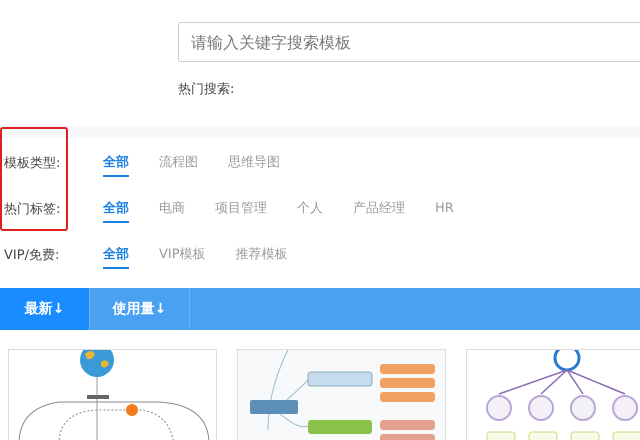 The image size is (640, 440). What do you see at coordinates (45, 309) in the screenshot?
I see `sort-tab: 最新↓` at bounding box center [45, 309].